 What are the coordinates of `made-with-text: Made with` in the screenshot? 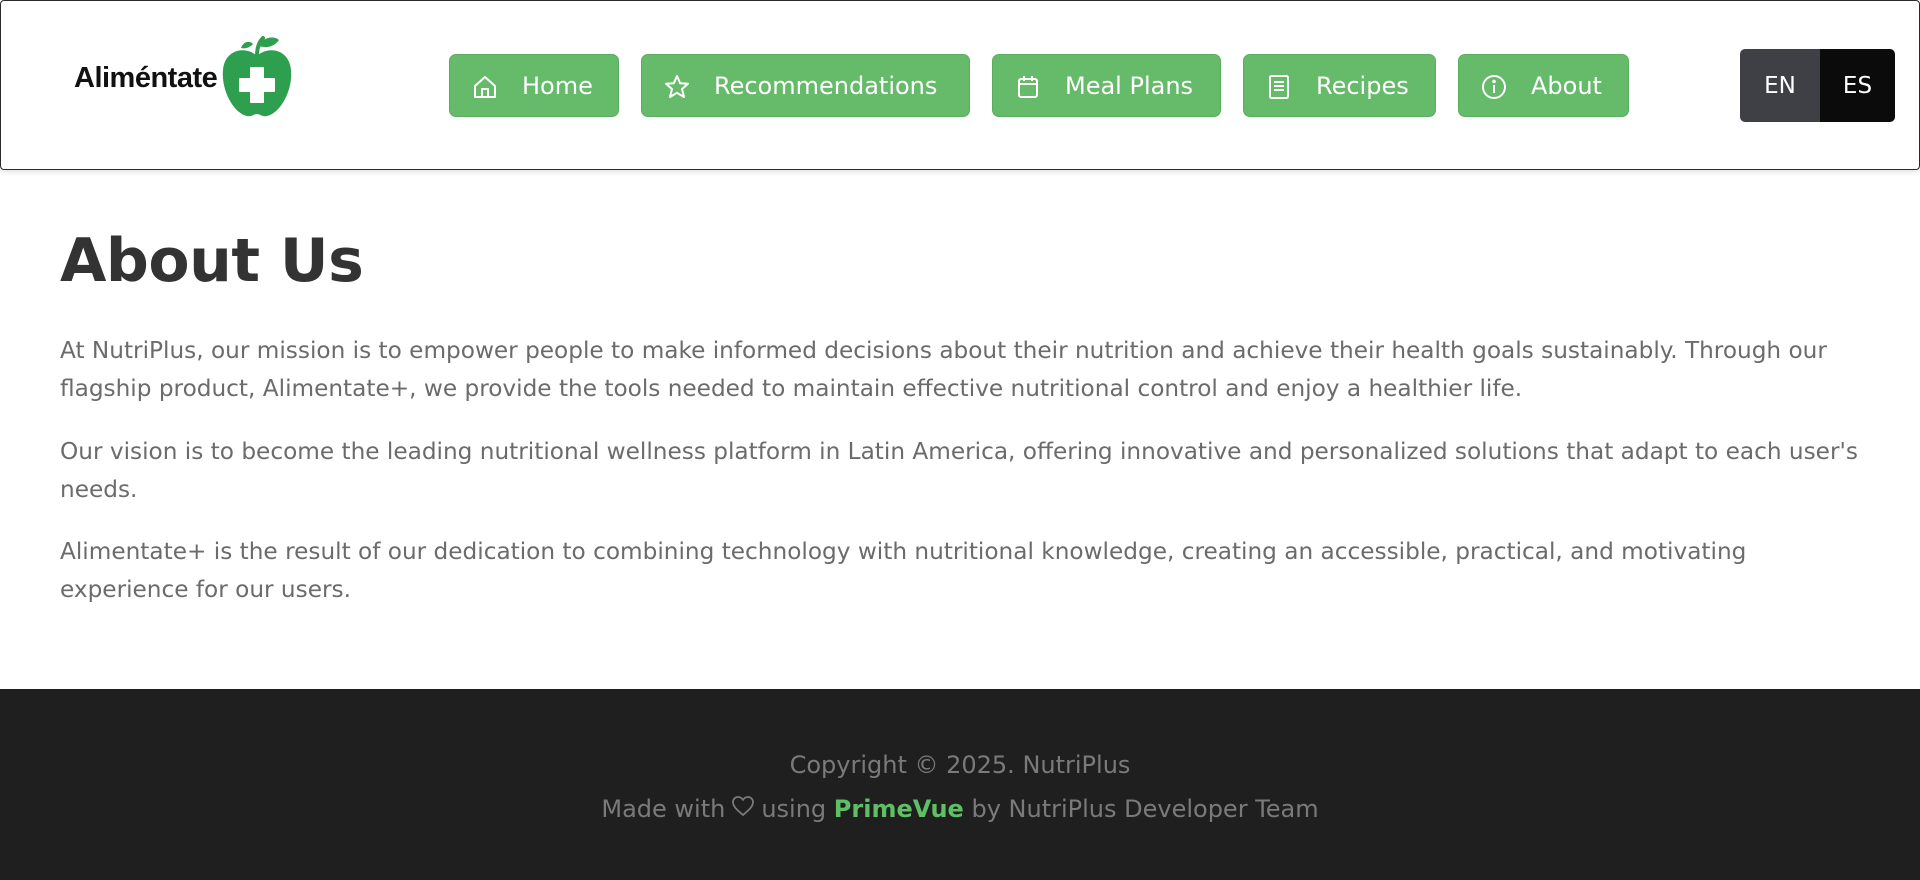 It's located at (663, 809).